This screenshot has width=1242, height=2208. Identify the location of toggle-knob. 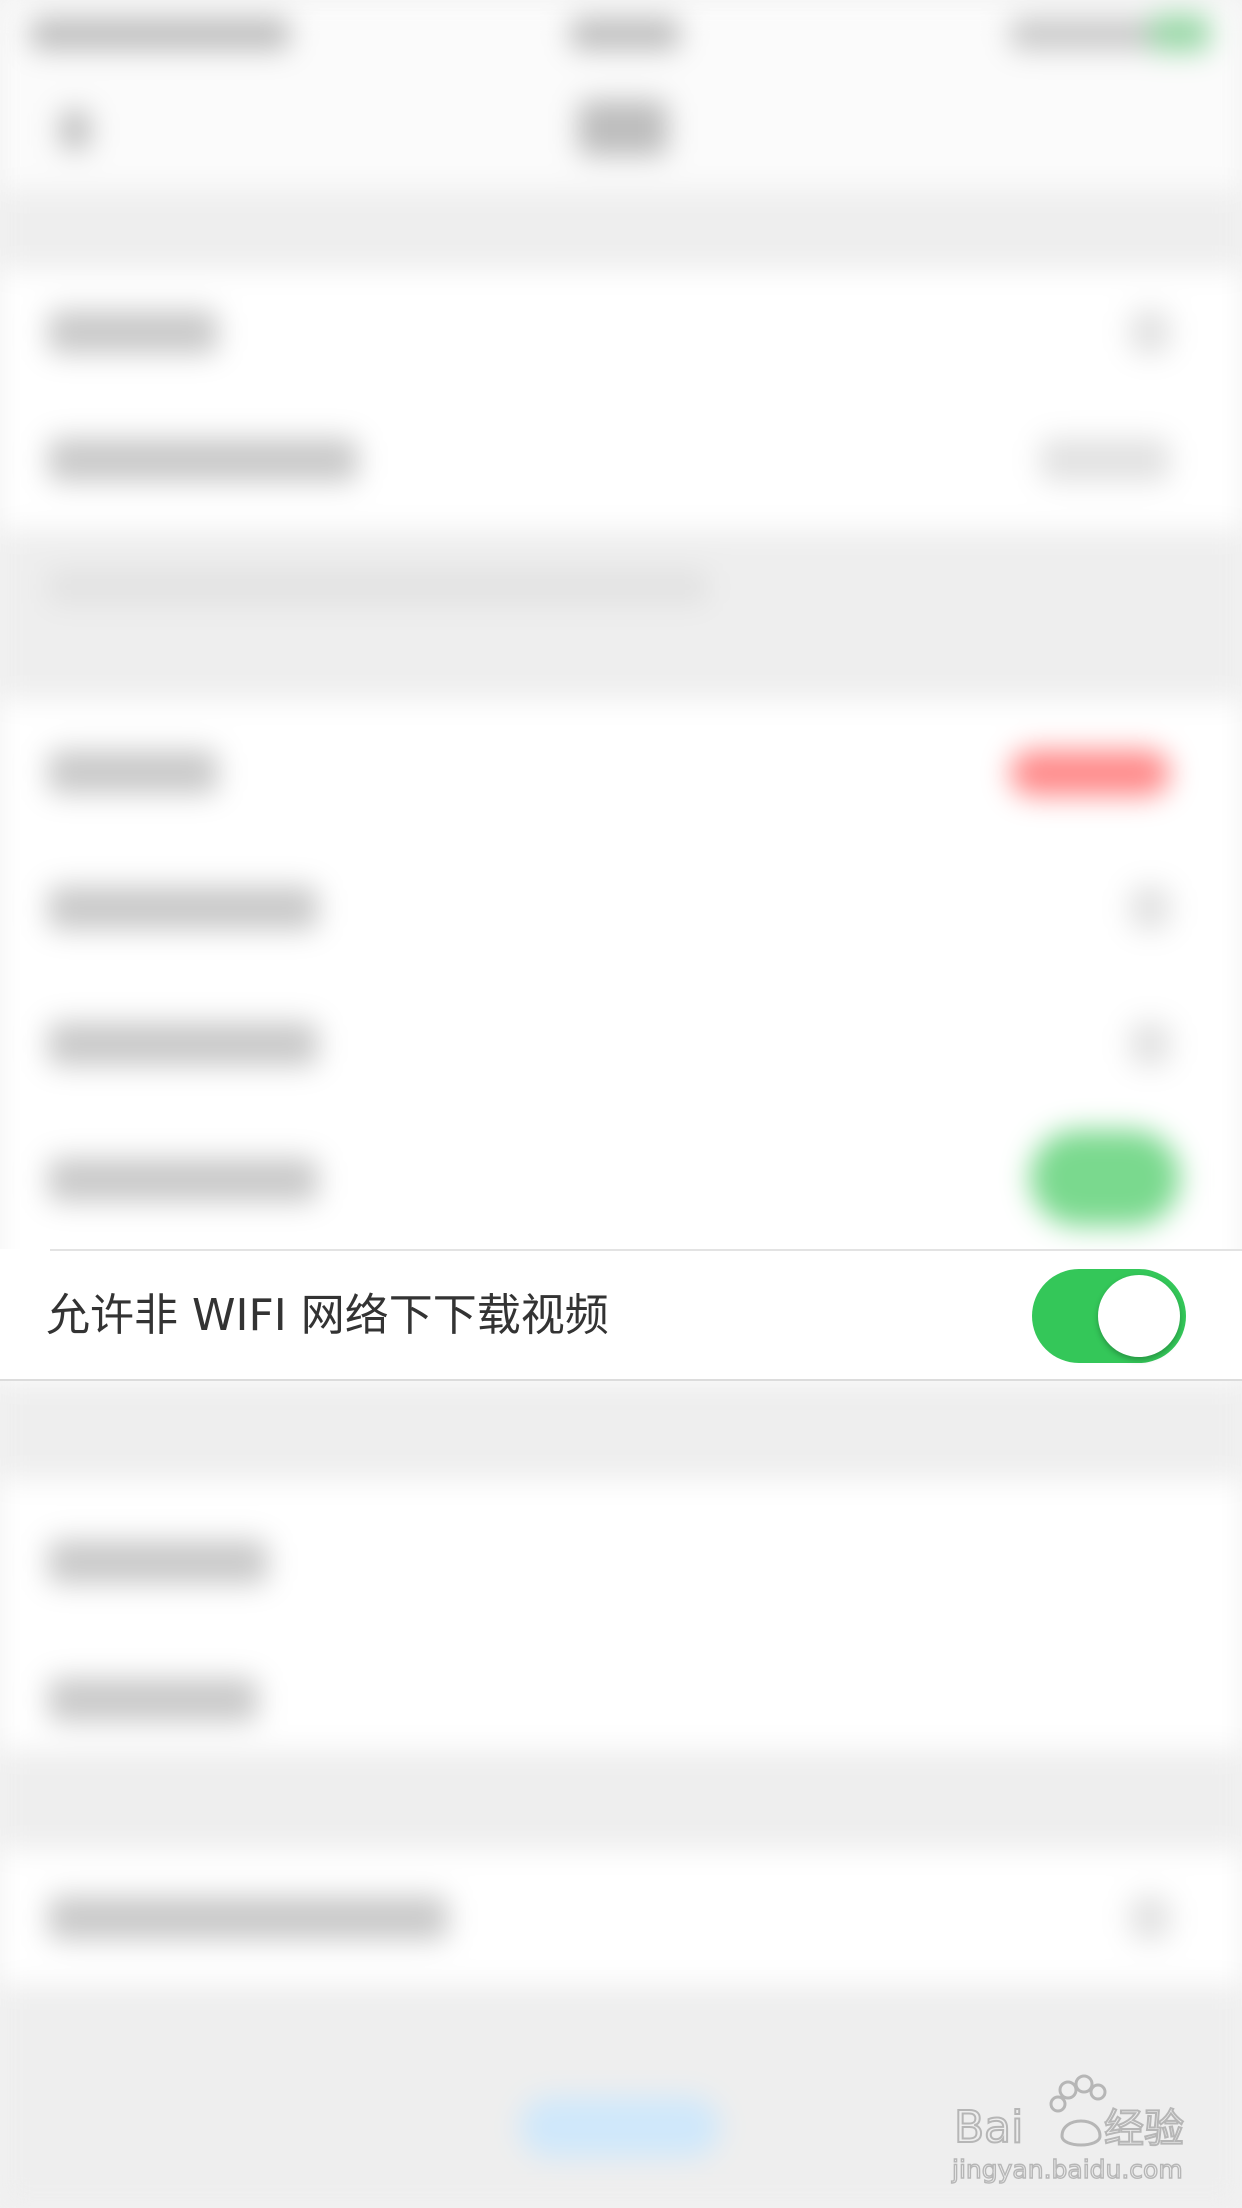
(1139, 1316).